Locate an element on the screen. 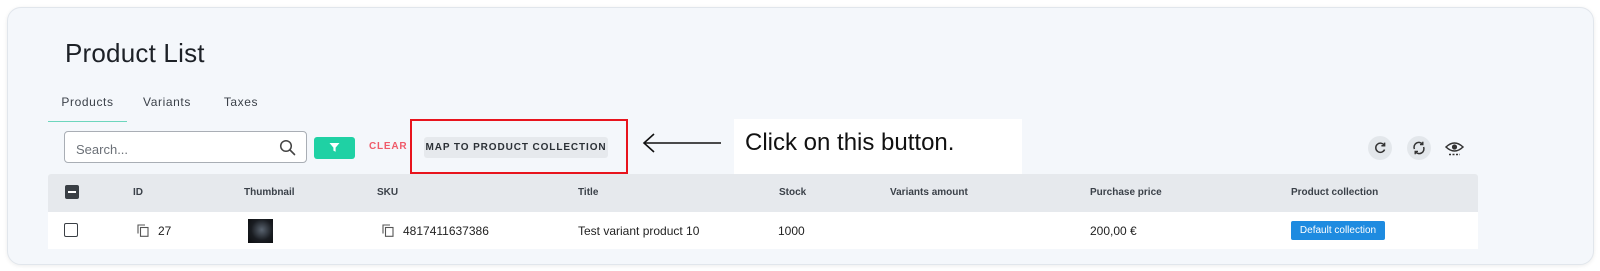 The height and width of the screenshot is (271, 1600). sync-icon is located at coordinates (1419, 148).